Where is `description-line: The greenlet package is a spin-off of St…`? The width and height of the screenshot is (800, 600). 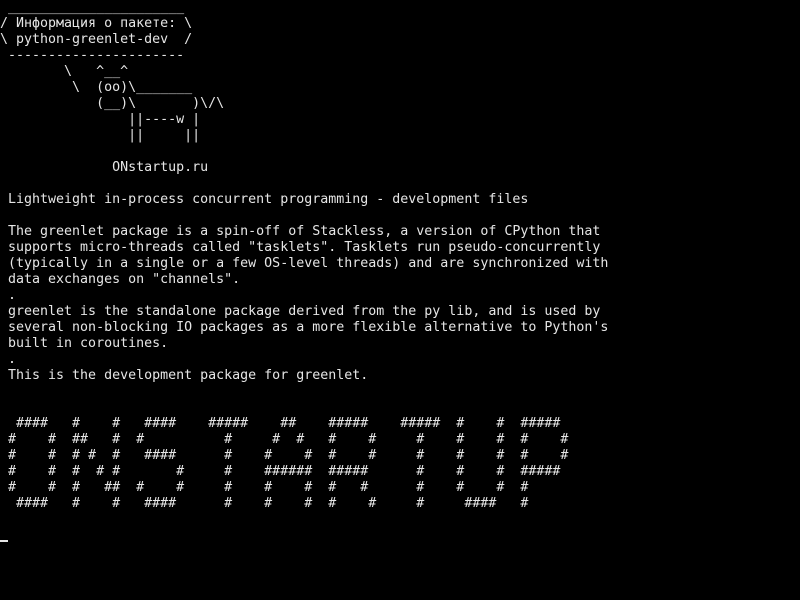
description-line: The greenlet package is a spin-off of St… is located at coordinates (300, 231).